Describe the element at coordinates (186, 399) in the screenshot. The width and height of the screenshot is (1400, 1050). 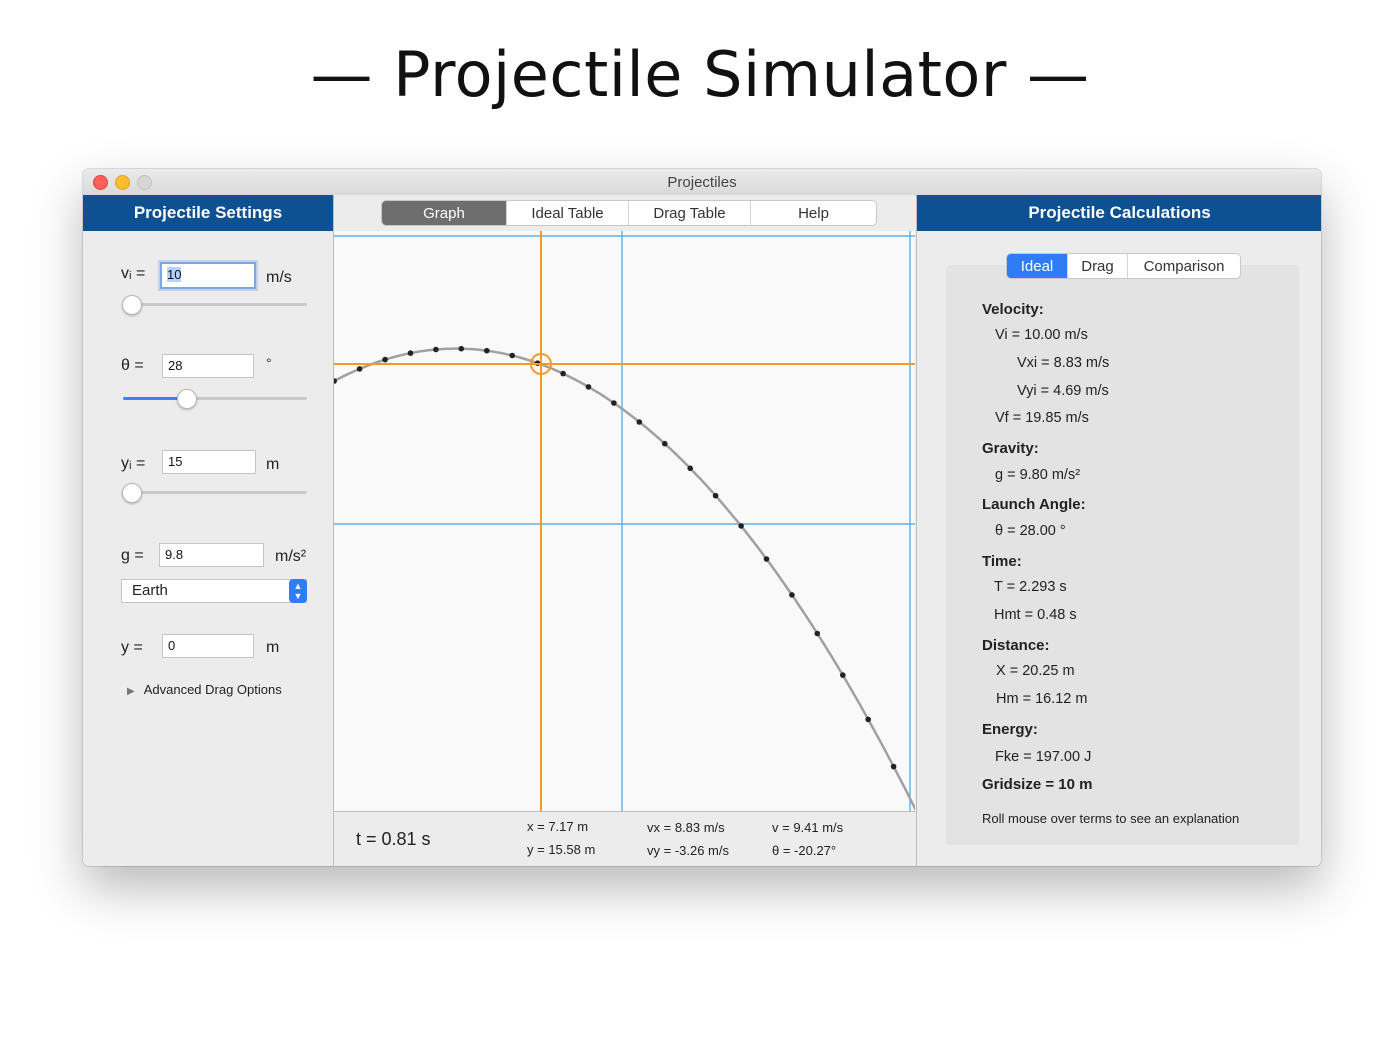
I see `theta-slider-knob` at that location.